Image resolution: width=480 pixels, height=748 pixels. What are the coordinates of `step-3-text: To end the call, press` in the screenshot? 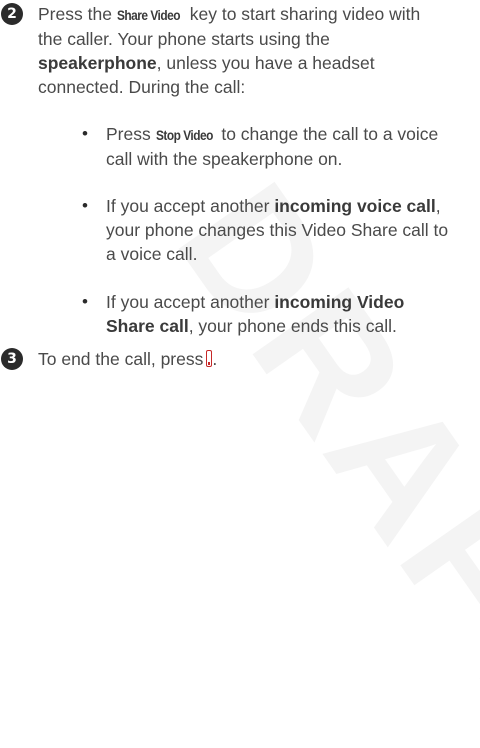 It's located at (121, 359).